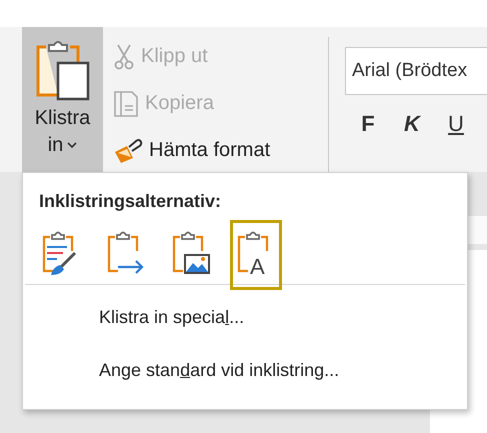  I want to click on caret-icon, so click(72, 146).